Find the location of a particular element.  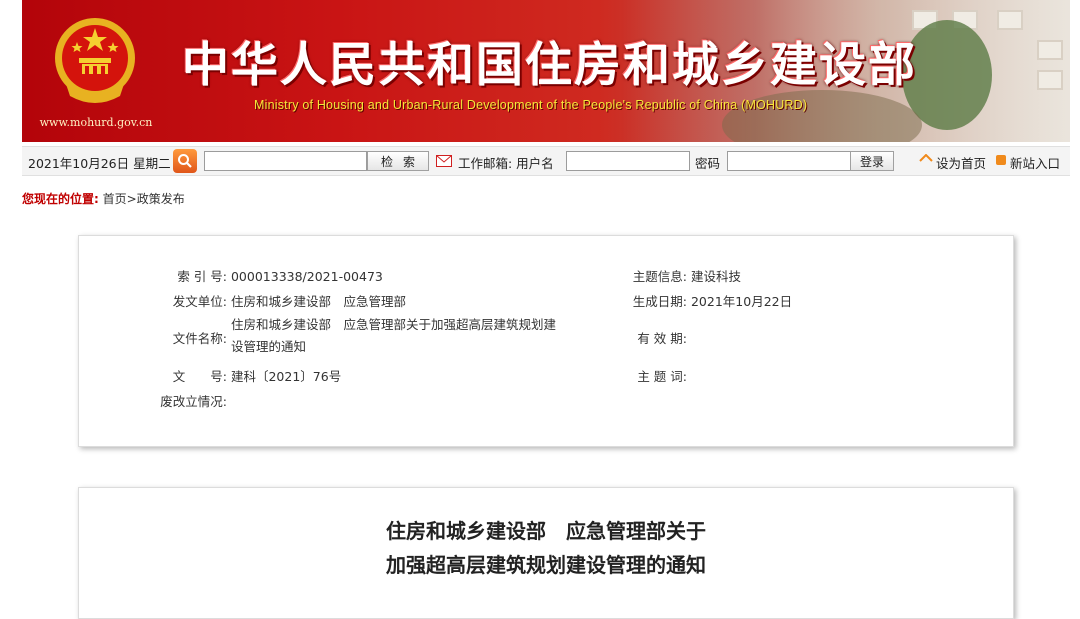

doc-number-row: 文 号: 建科〔2021〕76号 is located at coordinates (249, 375).